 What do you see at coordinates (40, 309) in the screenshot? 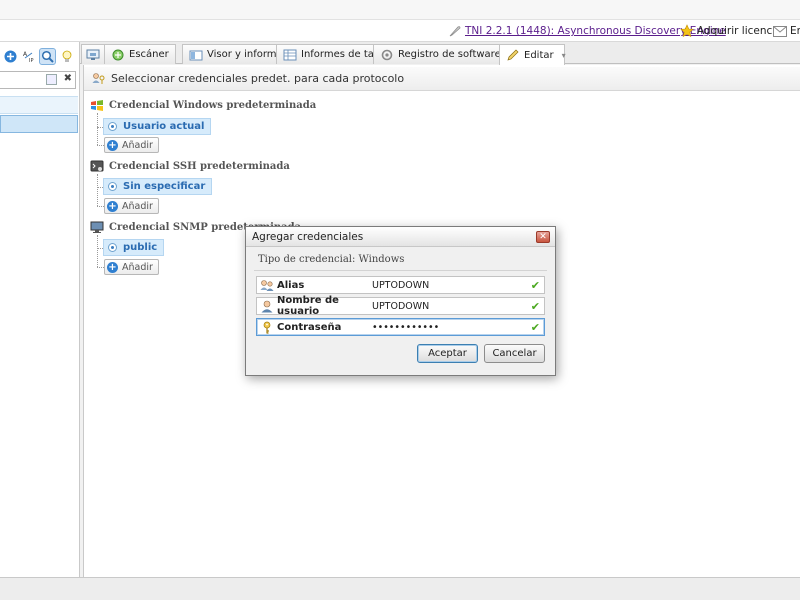
I see `left-pane: A IP ✖` at bounding box center [40, 309].